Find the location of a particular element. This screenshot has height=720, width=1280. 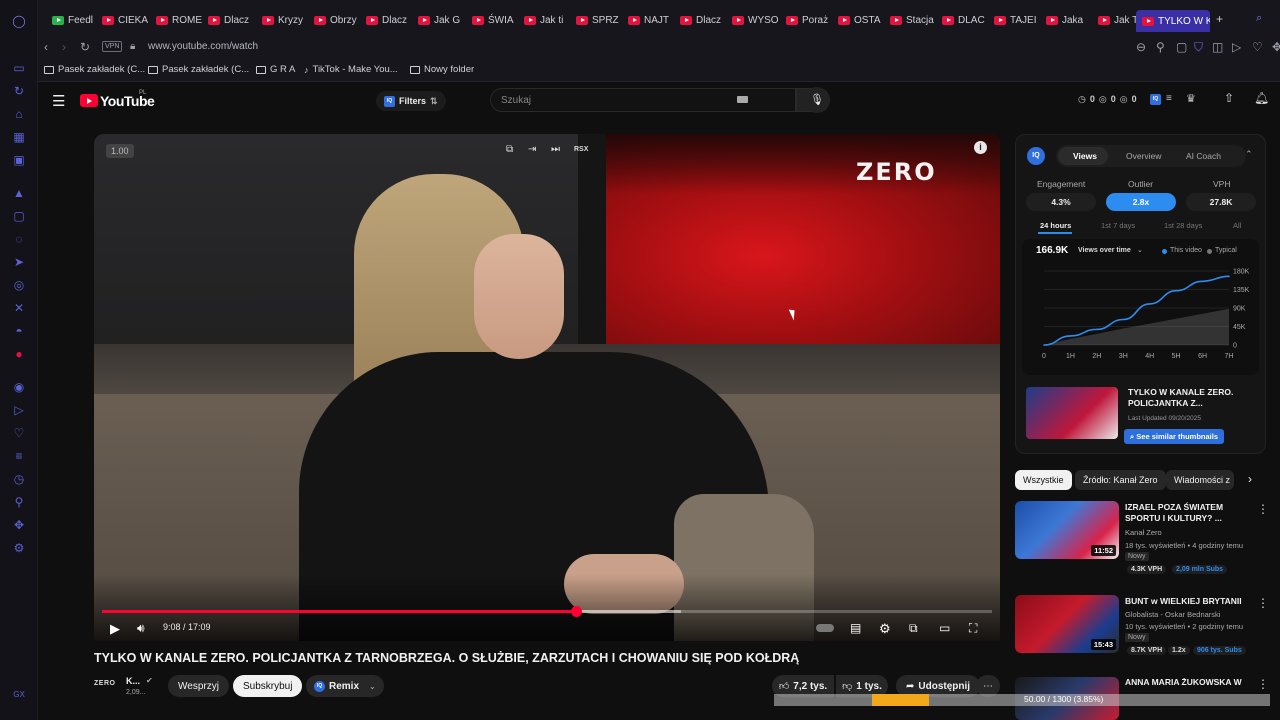

pip-exit-icon: ⇥ is located at coordinates (532, 149).